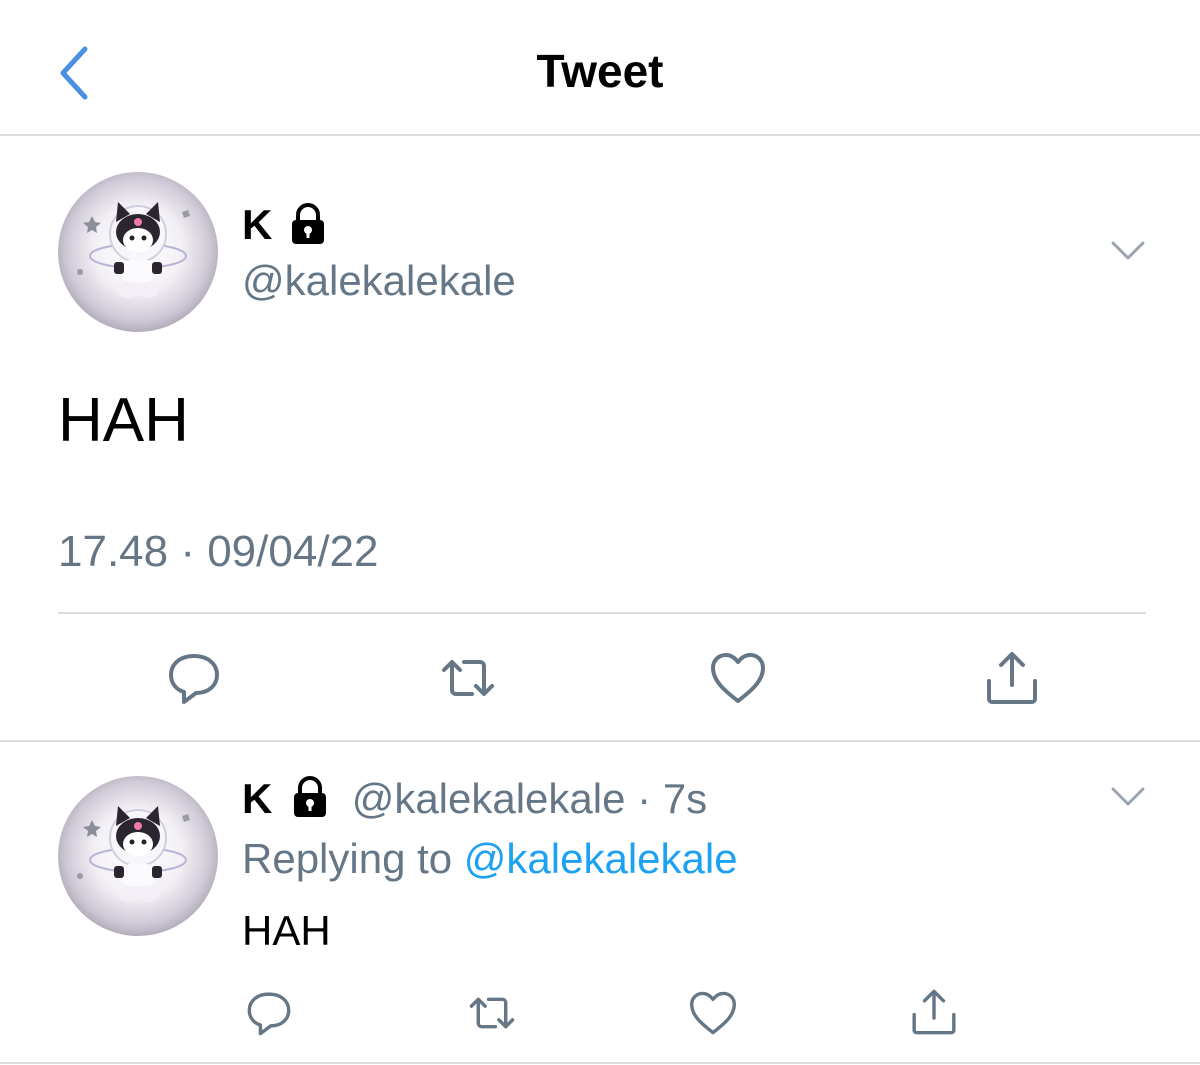 The image size is (1200, 1065). What do you see at coordinates (489, 798) in the screenshot?
I see `reply-author-handle: @kalekalekale` at bounding box center [489, 798].